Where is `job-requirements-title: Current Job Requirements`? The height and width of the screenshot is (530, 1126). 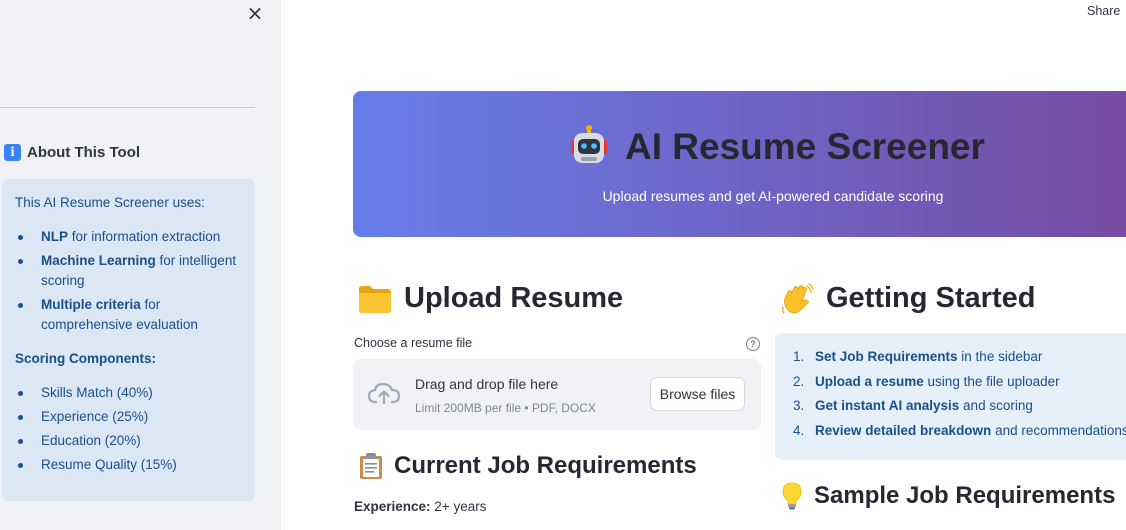 job-requirements-title: Current Job Requirements is located at coordinates (527, 466).